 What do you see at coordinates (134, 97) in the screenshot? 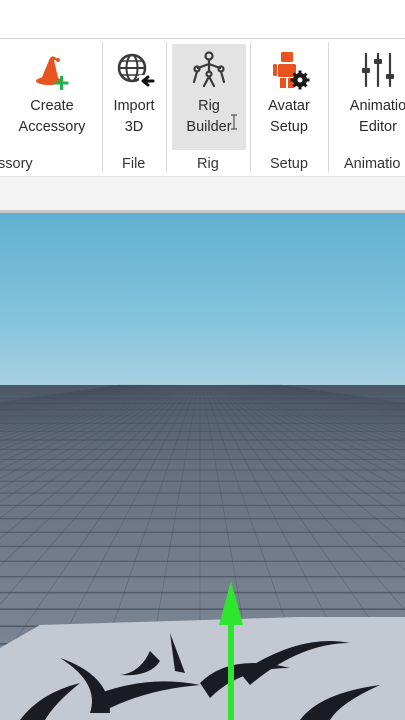
I see `import-3d-button: Import 3D` at bounding box center [134, 97].